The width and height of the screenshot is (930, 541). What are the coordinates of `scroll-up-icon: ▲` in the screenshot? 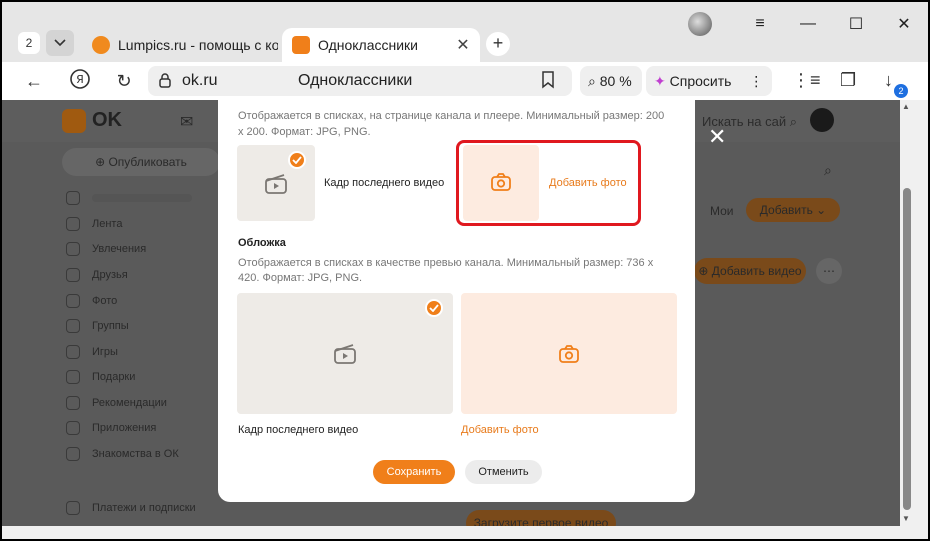 It's located at (906, 106).